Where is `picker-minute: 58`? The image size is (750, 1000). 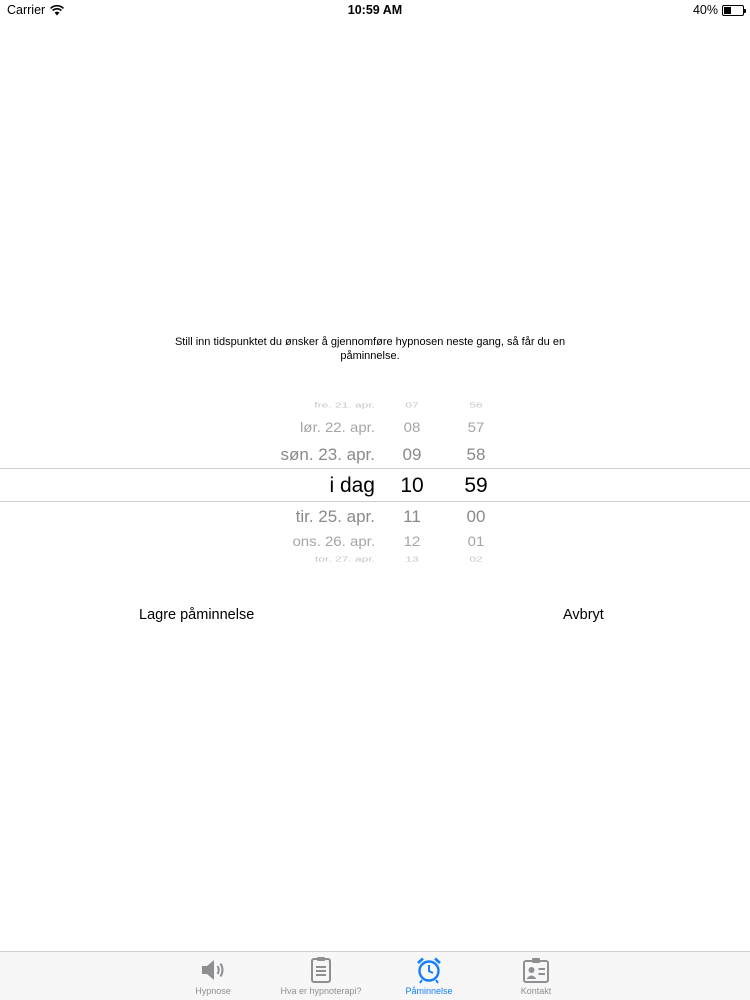 picker-minute: 58 is located at coordinates (476, 454).